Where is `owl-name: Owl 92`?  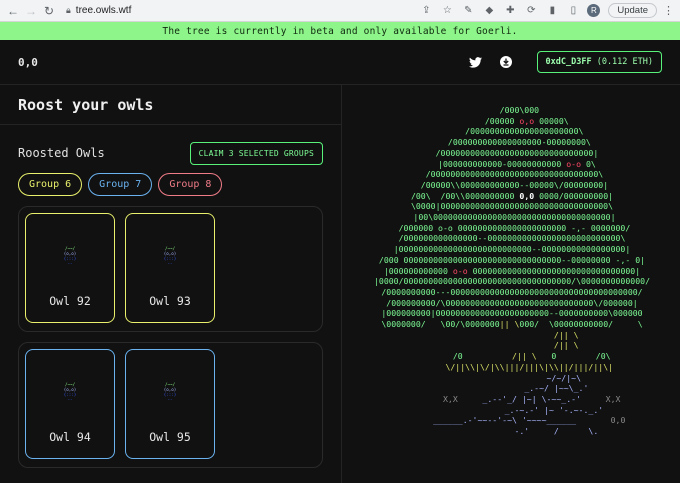
owl-name: Owl 92 is located at coordinates (70, 301).